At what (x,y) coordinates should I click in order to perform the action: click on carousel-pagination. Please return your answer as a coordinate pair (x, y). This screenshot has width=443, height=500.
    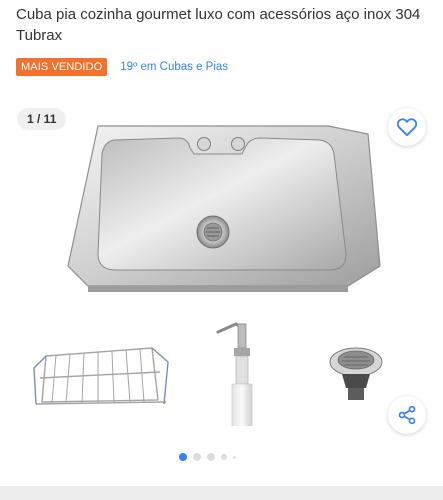
    Looking at the image, I should click on (221, 457).